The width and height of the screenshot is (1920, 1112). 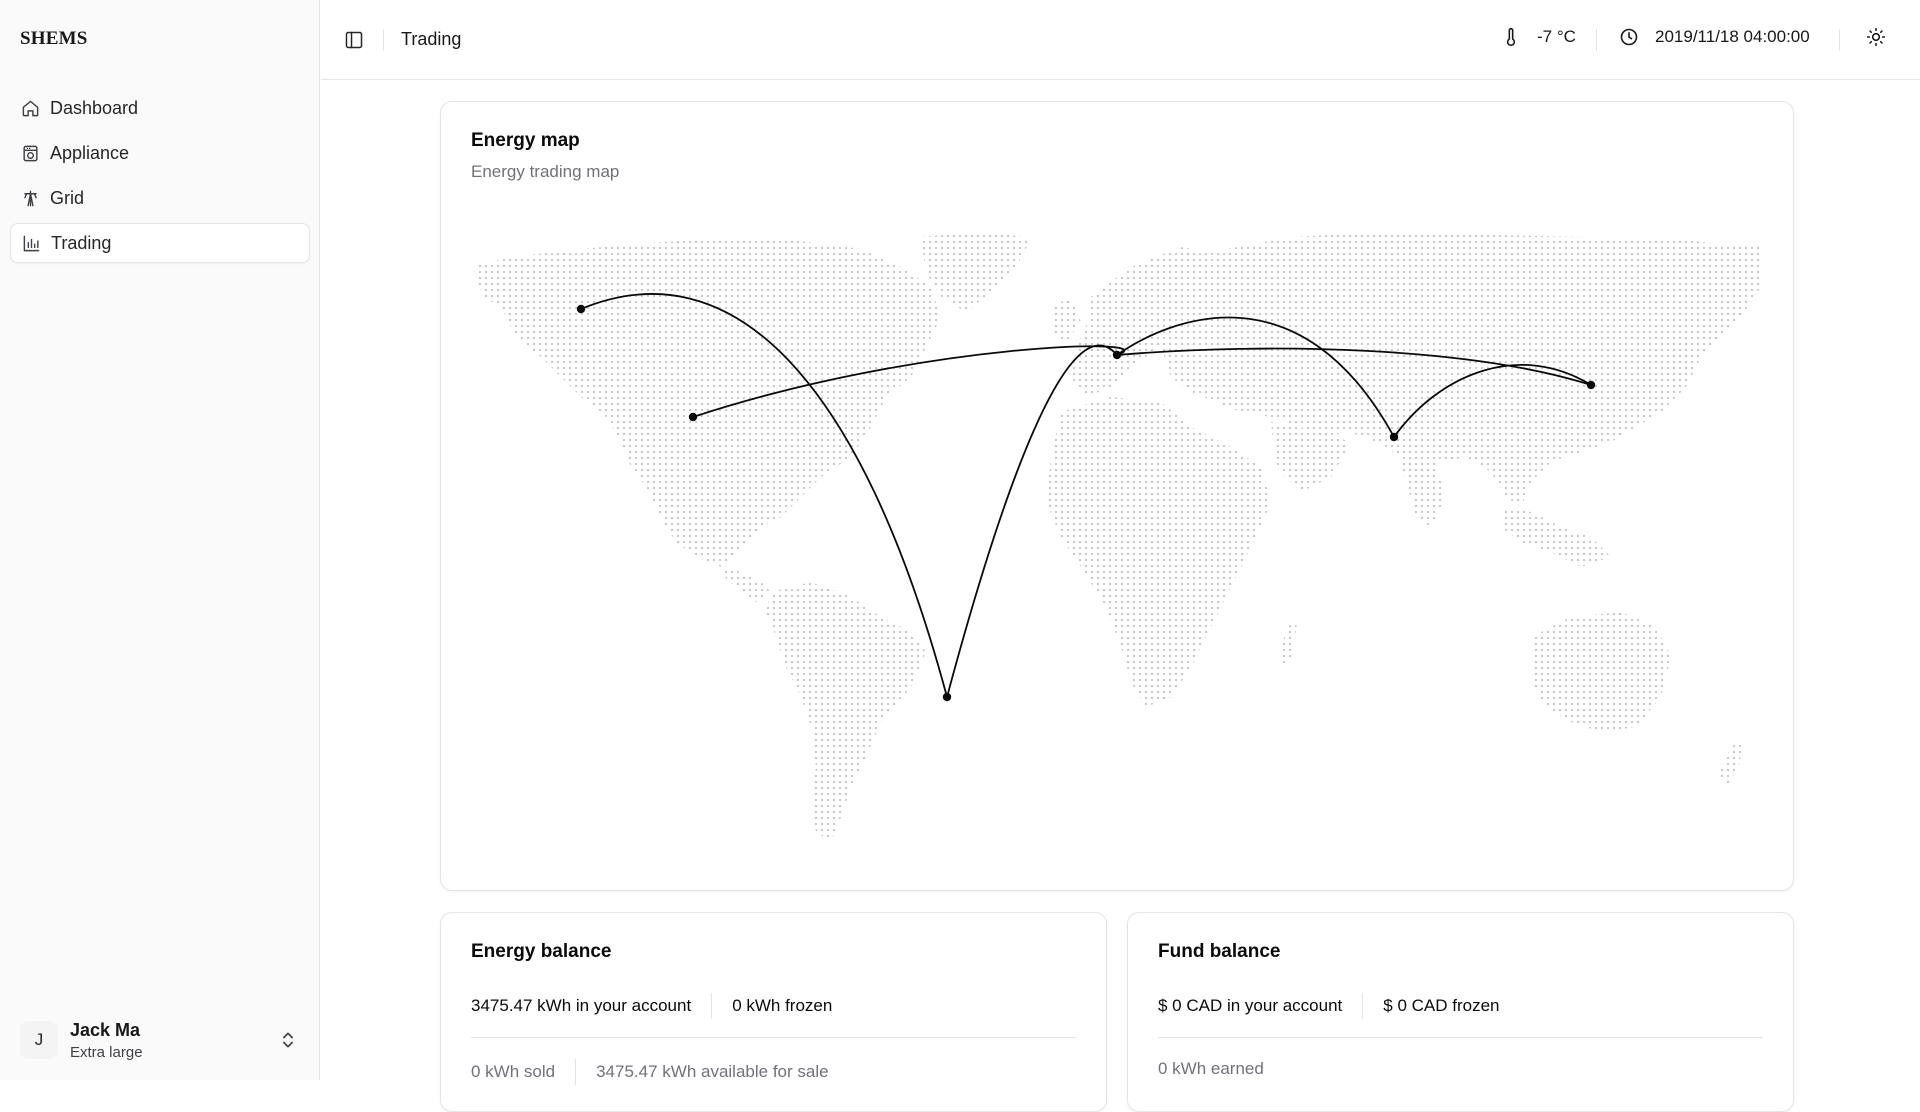 I want to click on datetime-value: 2019/11/18 04:00:00, so click(x=1732, y=36).